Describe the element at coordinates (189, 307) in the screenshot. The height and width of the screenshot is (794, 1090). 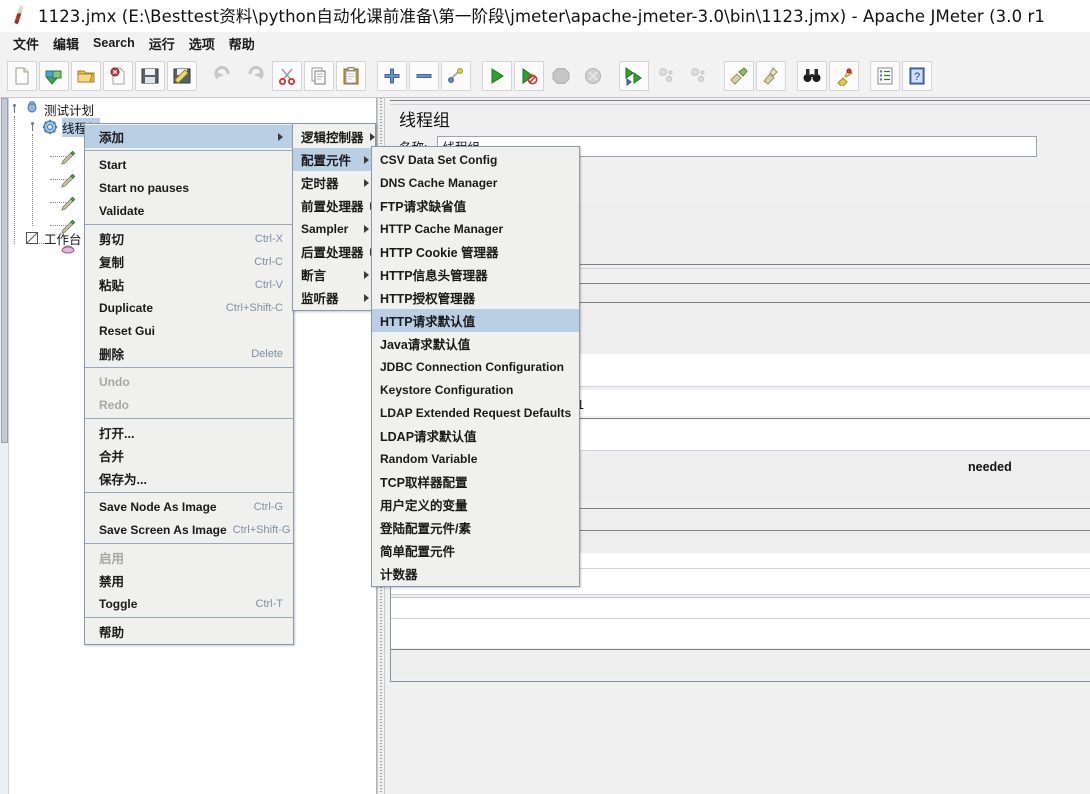
I see `ctx-duplicate: Duplicate Ctrl+Shift-C` at that location.